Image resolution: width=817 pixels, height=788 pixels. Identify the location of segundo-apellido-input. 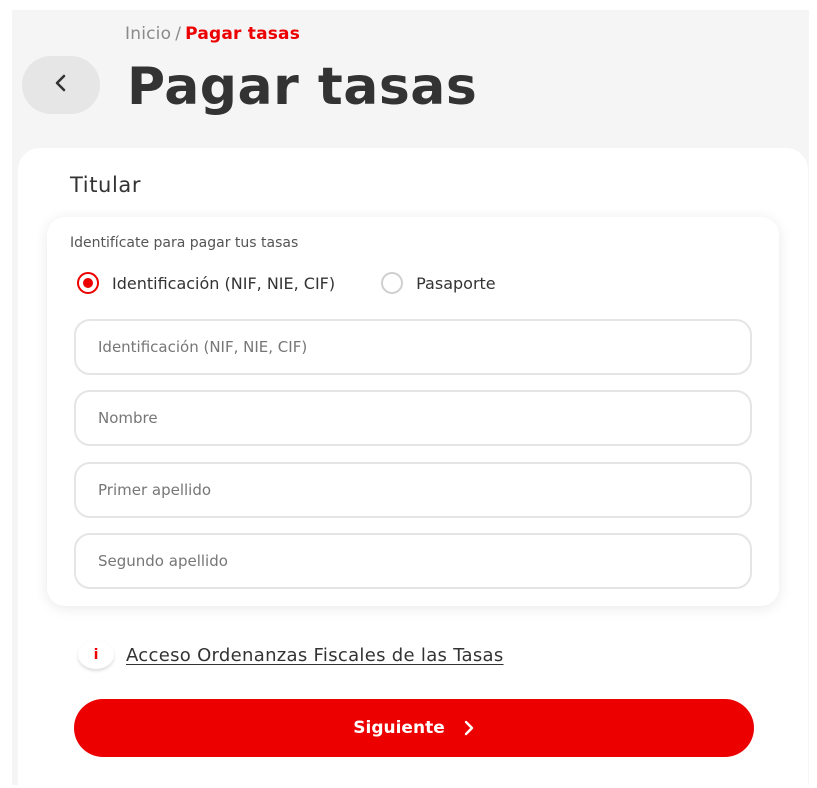
(413, 561).